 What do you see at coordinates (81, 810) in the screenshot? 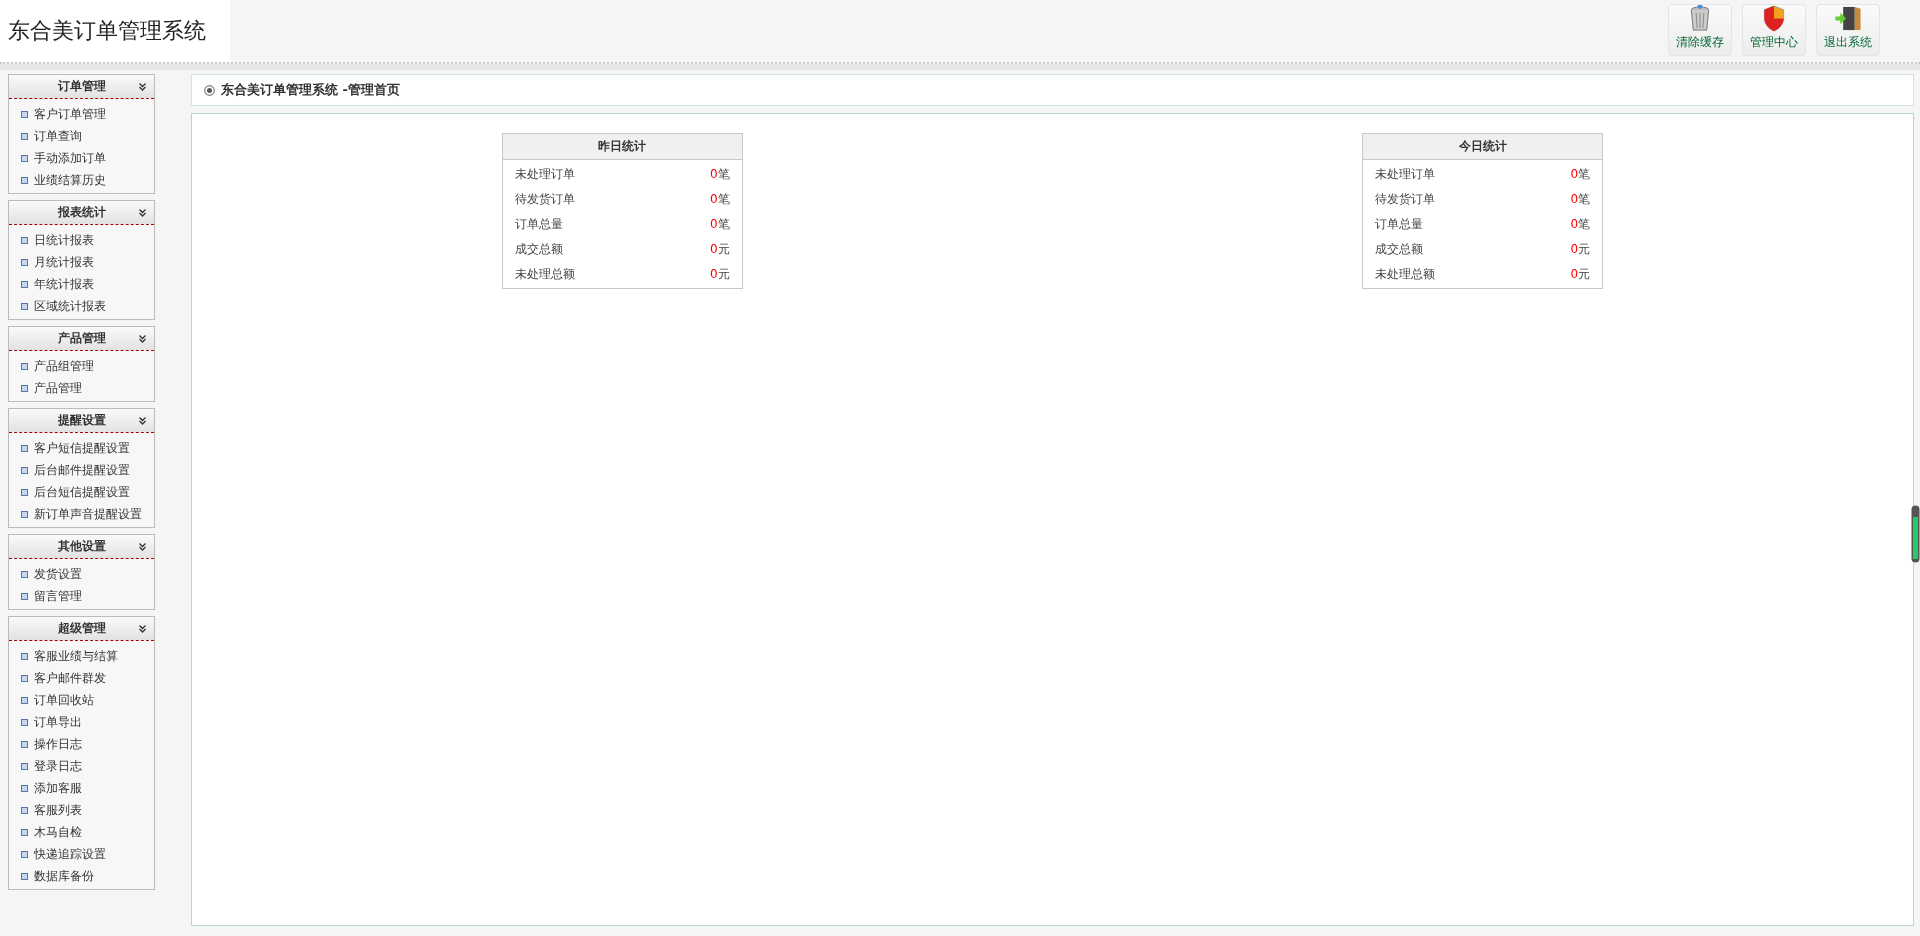
I see `menu-item: 客服列表` at bounding box center [81, 810].